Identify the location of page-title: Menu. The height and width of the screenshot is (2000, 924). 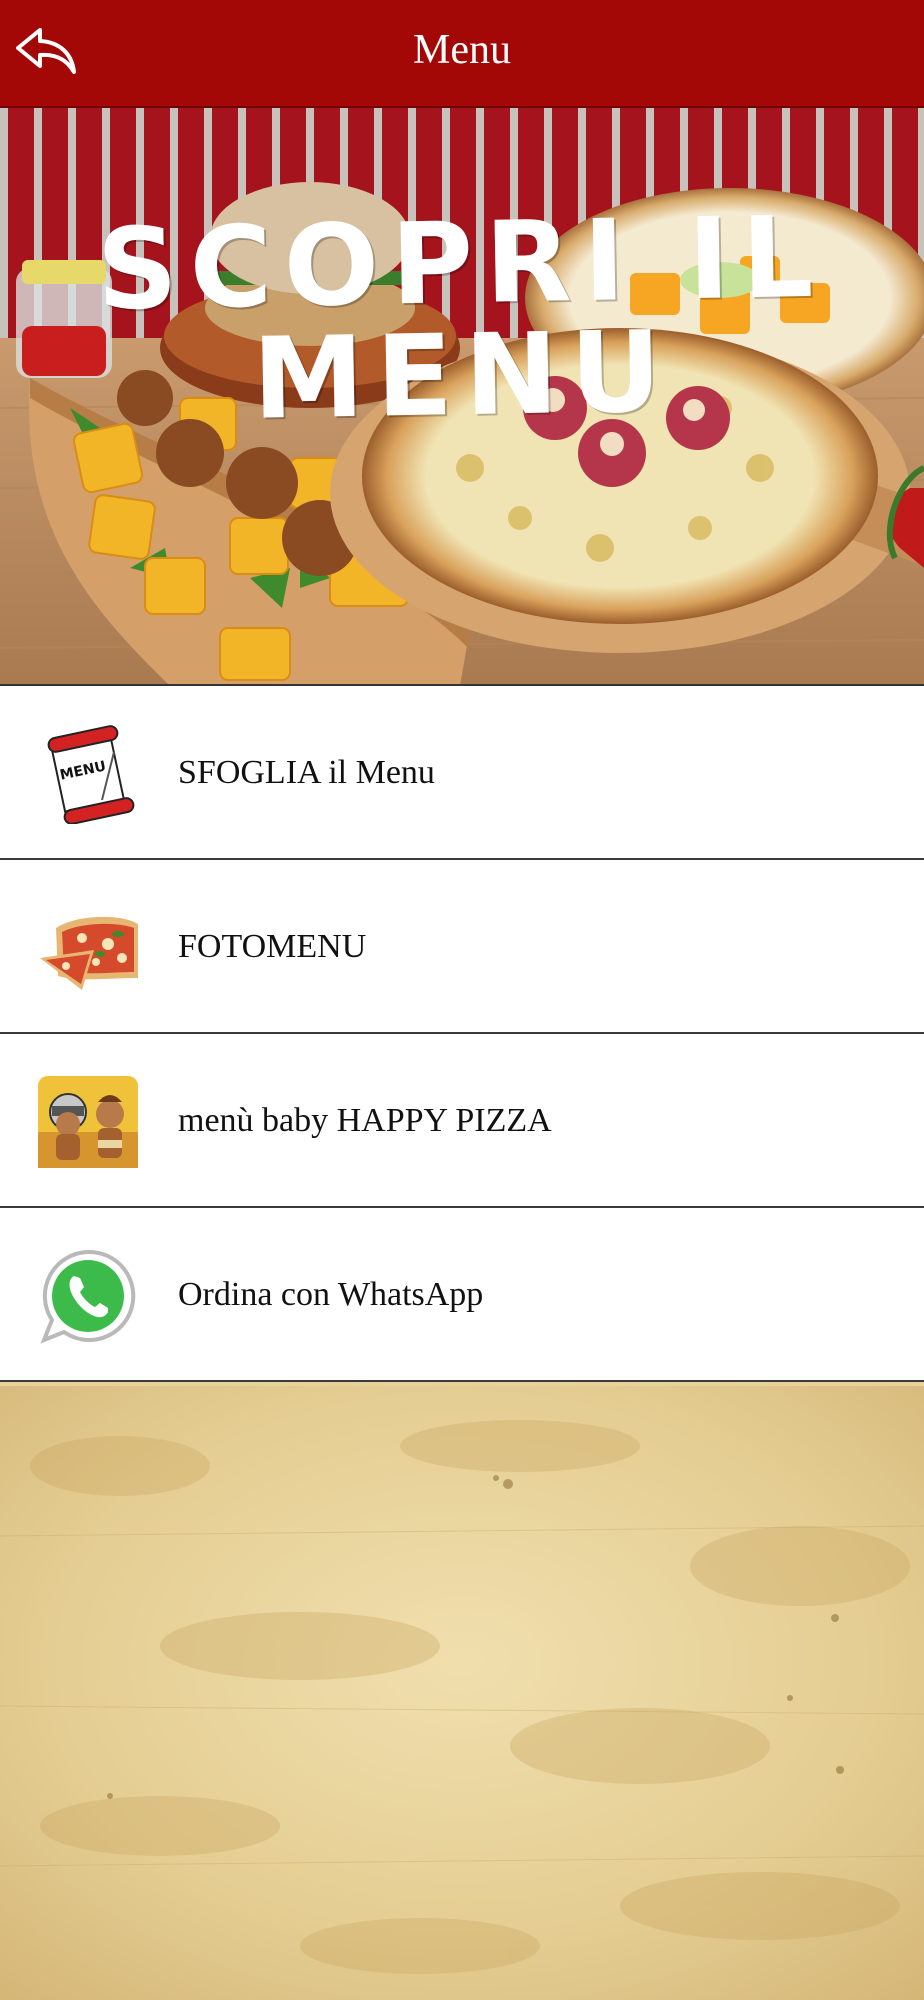
(462, 50).